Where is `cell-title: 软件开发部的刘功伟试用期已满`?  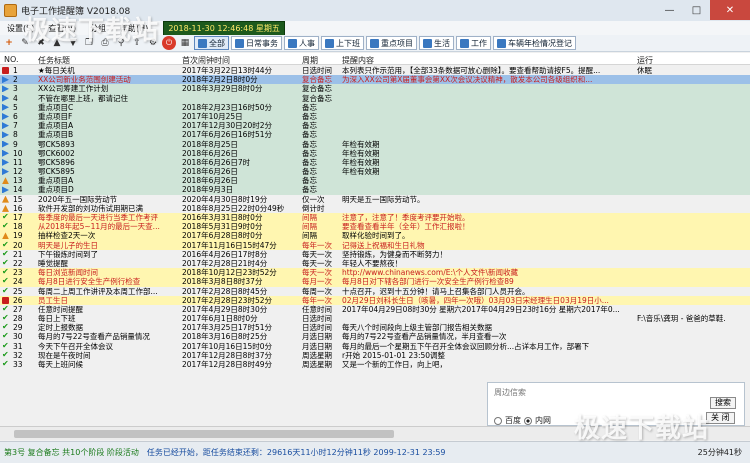
cell-title: 软件开发部的刘功伟试用期已满 is located at coordinates (90, 208).